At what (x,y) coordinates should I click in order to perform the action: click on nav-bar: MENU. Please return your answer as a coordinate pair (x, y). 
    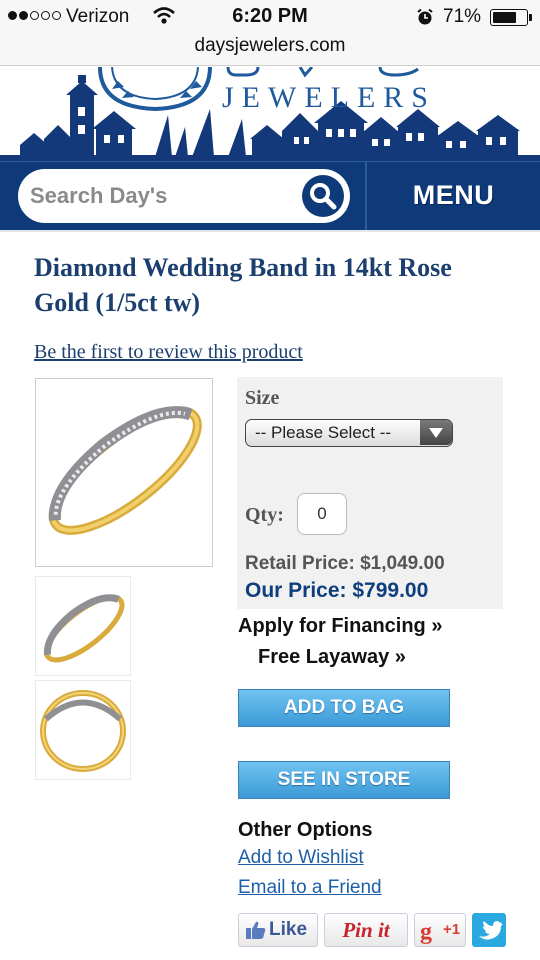
    Looking at the image, I should click on (270, 196).